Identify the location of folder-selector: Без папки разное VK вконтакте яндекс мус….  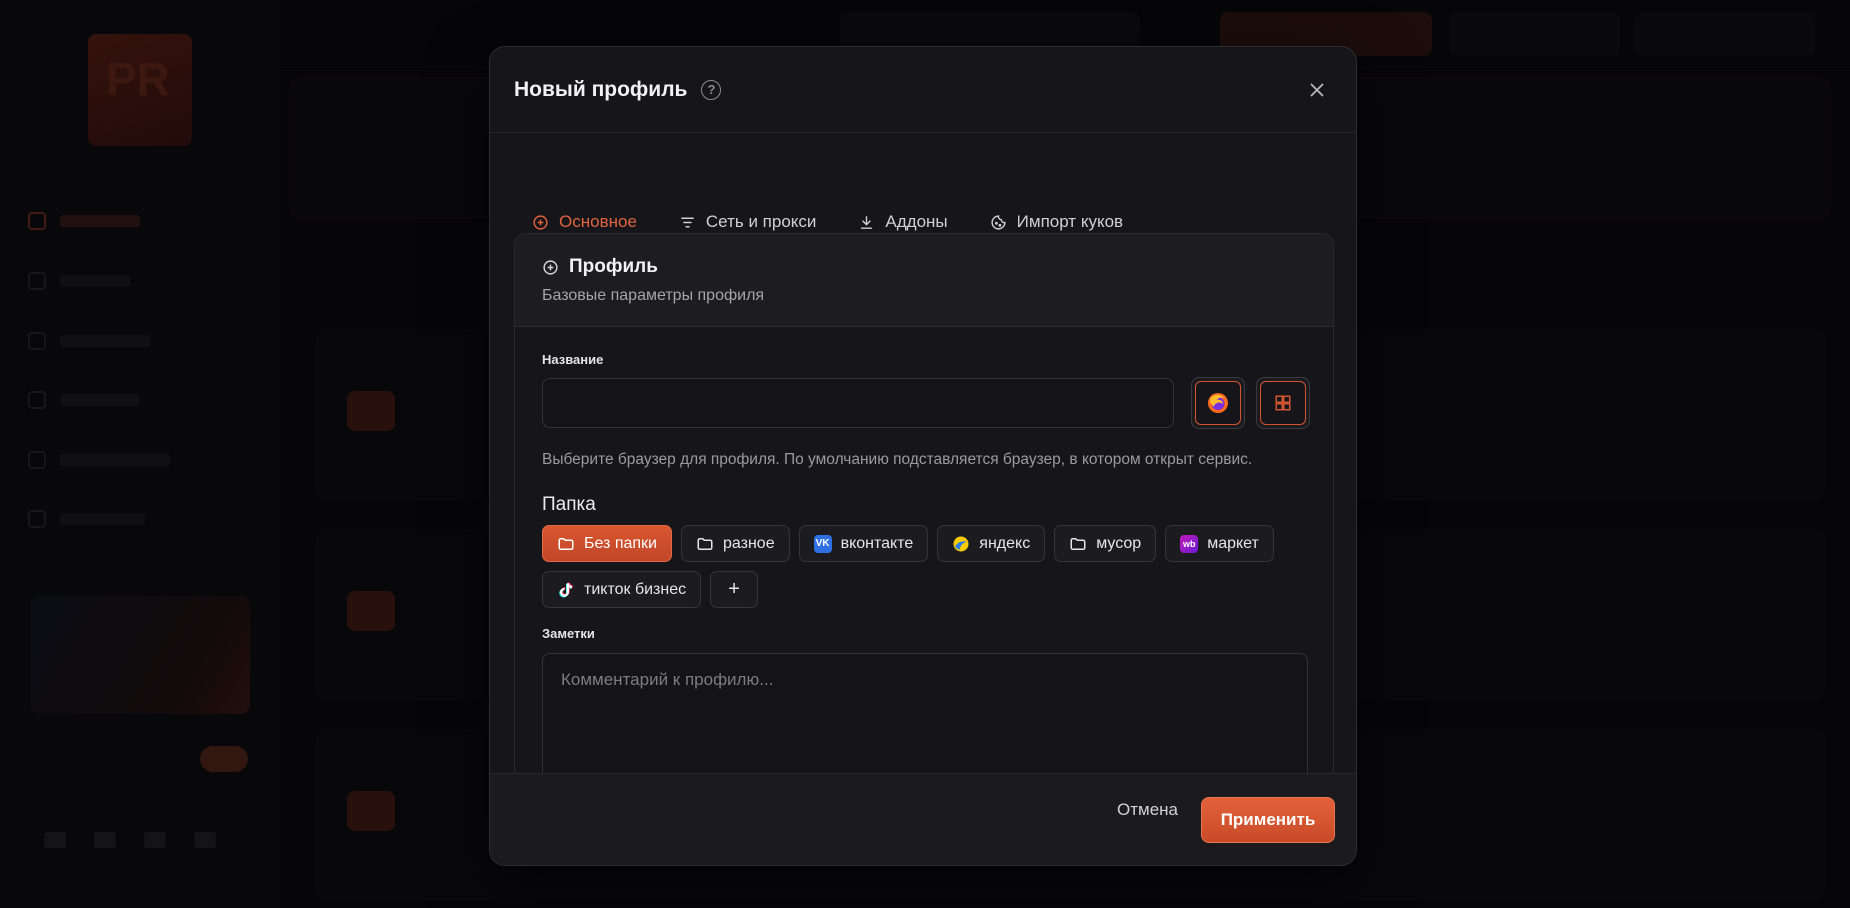
(932, 566).